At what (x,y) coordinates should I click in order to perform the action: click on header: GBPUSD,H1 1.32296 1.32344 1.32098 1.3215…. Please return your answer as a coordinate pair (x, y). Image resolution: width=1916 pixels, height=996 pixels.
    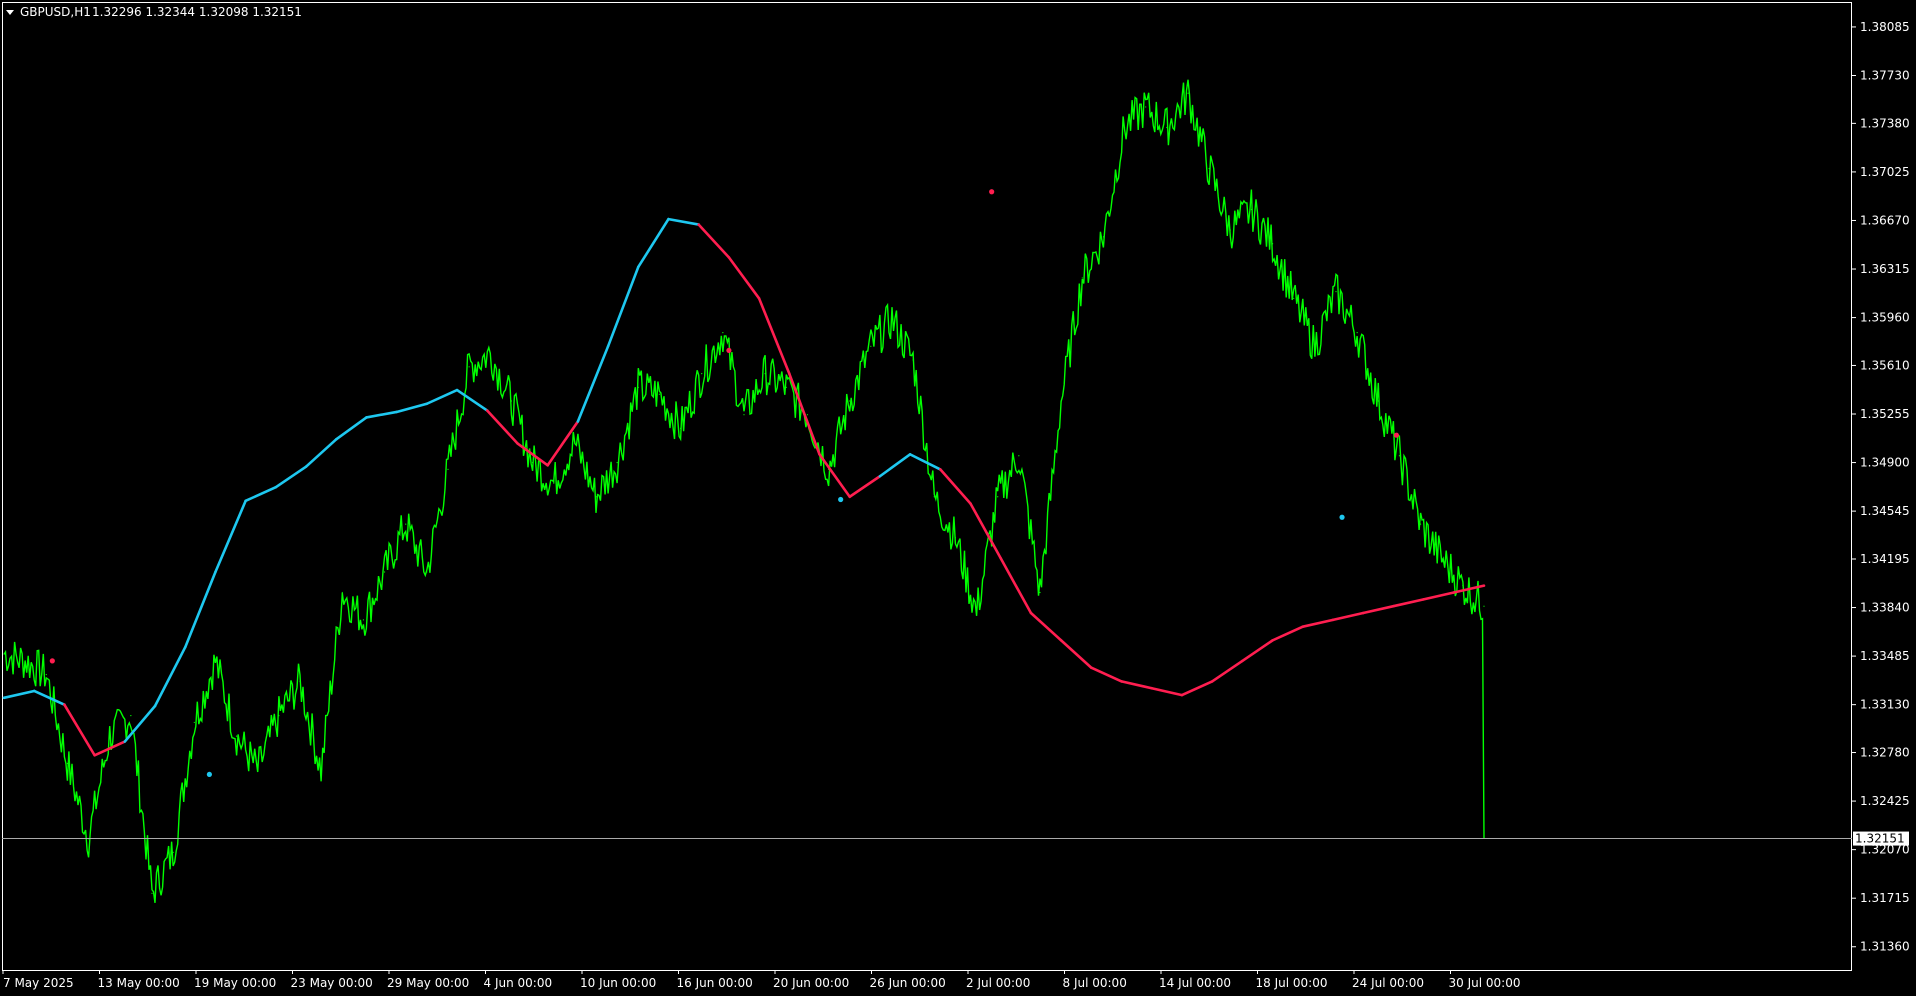
    Looking at the image, I should click on (154, 12).